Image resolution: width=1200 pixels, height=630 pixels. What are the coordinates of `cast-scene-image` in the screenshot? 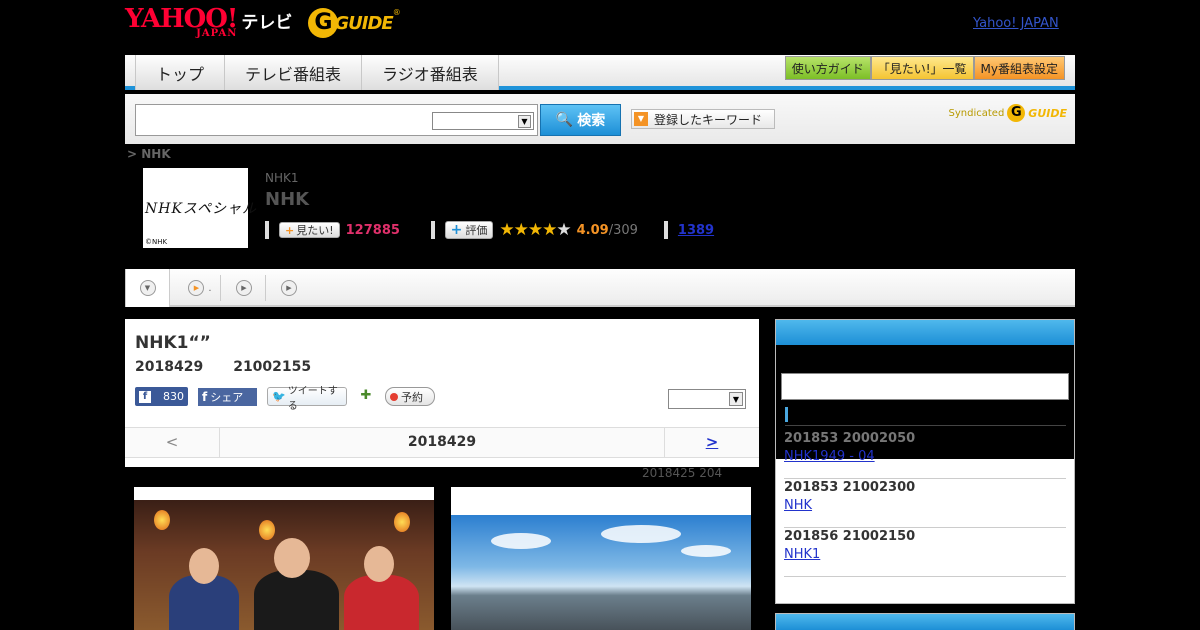 It's located at (284, 565).